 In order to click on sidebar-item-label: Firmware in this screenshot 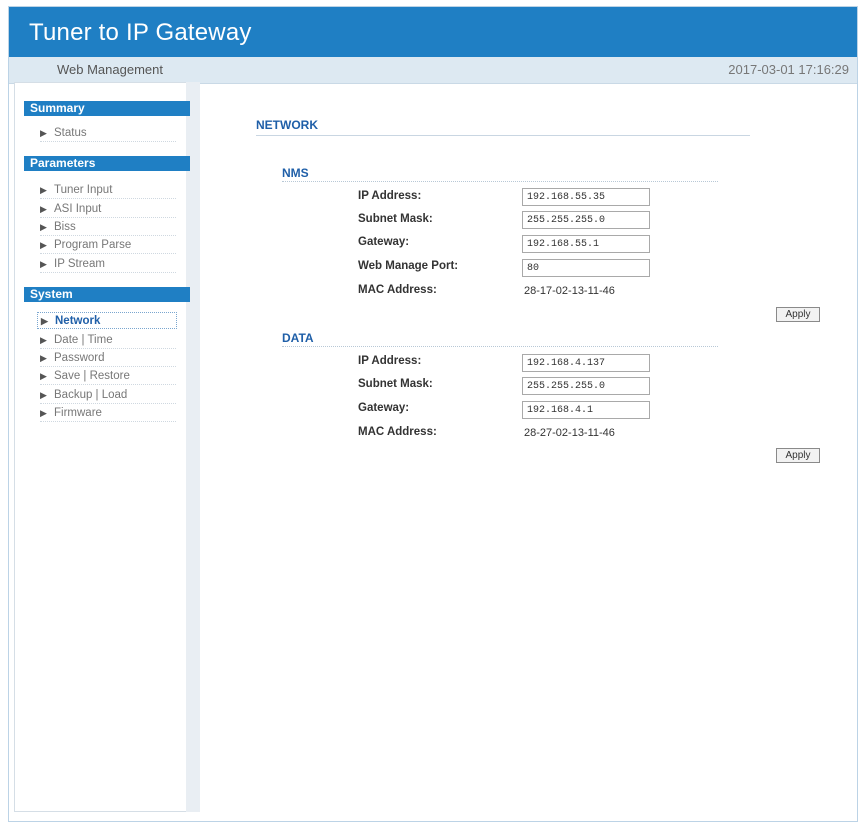, I will do `click(78, 413)`.